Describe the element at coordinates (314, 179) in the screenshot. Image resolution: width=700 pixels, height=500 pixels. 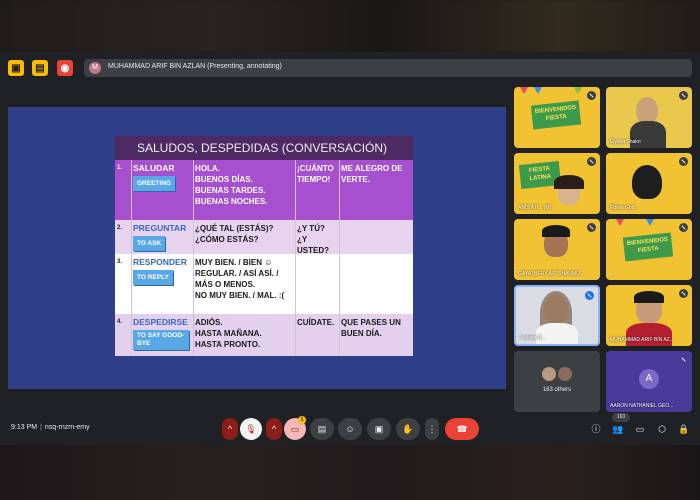
I see `phrase: TIEMPO!` at that location.